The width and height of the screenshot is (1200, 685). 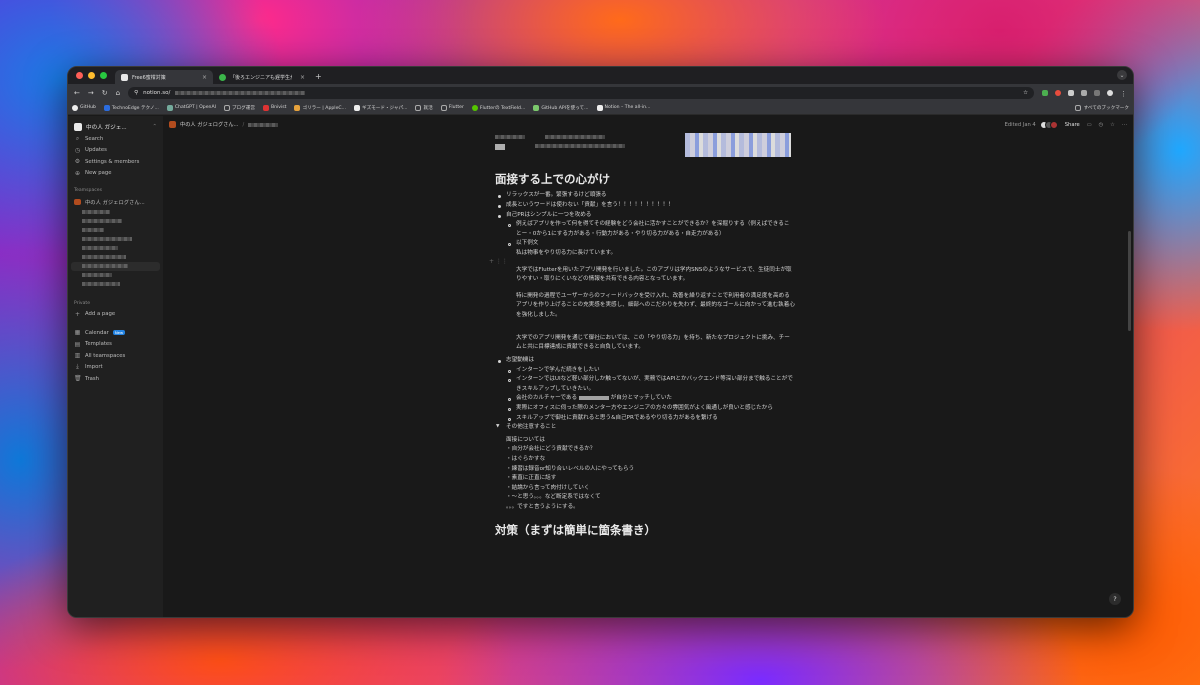 I want to click on comment-icon: ▭, so click(x=1089, y=125).